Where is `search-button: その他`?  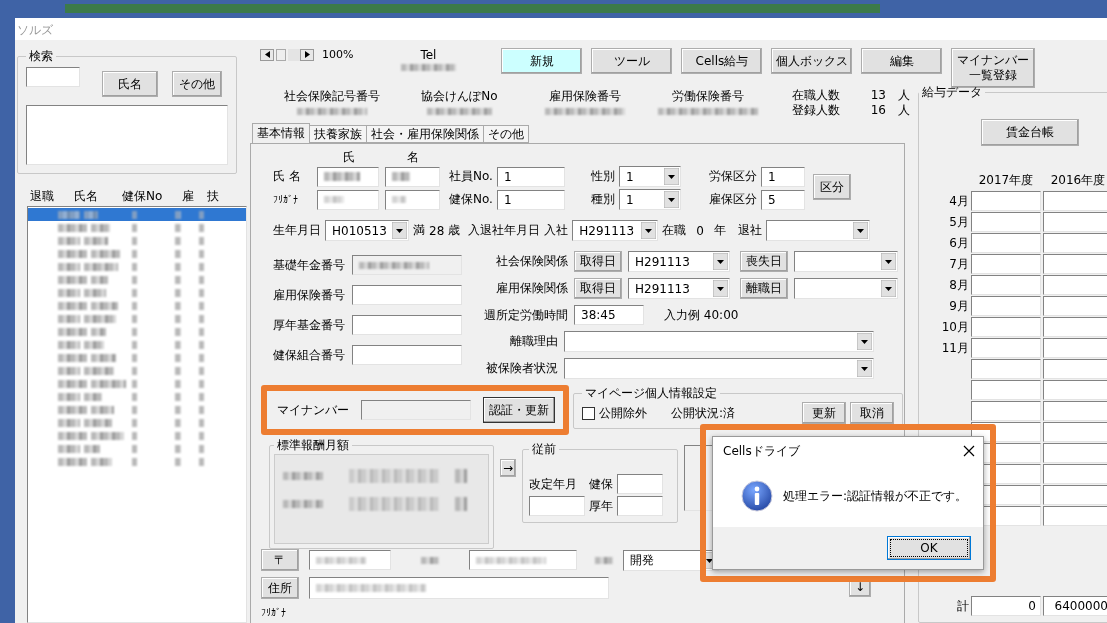
search-button: その他 is located at coordinates (197, 84).